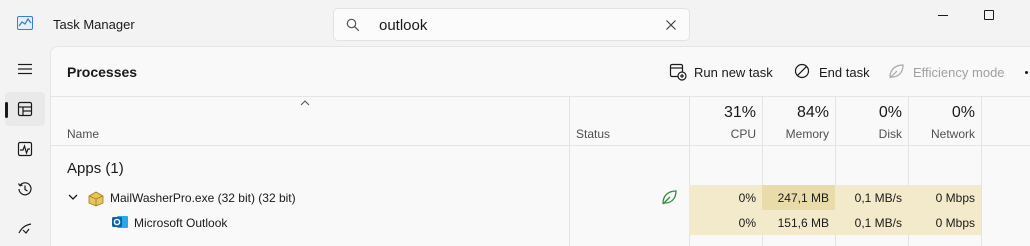 The image size is (1030, 246). What do you see at coordinates (305, 103) in the screenshot?
I see `sort-ascending-icon` at bounding box center [305, 103].